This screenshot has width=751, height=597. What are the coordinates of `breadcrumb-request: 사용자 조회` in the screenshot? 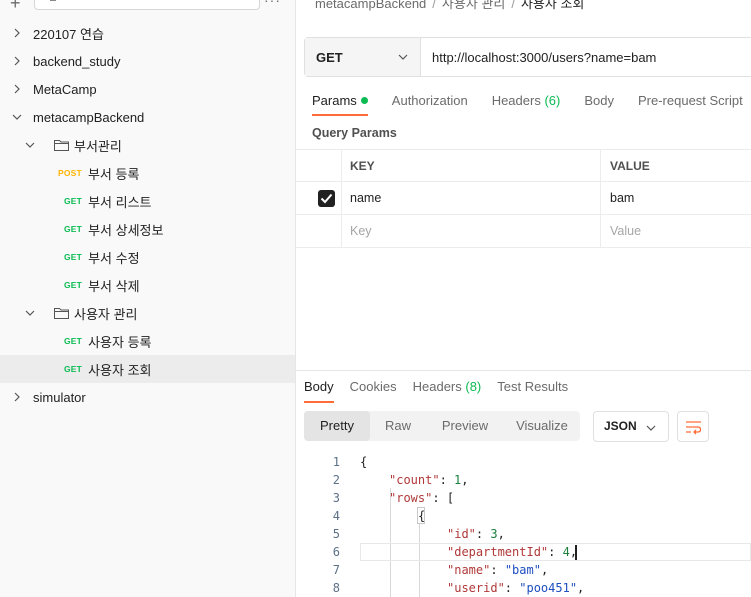 It's located at (552, 5).